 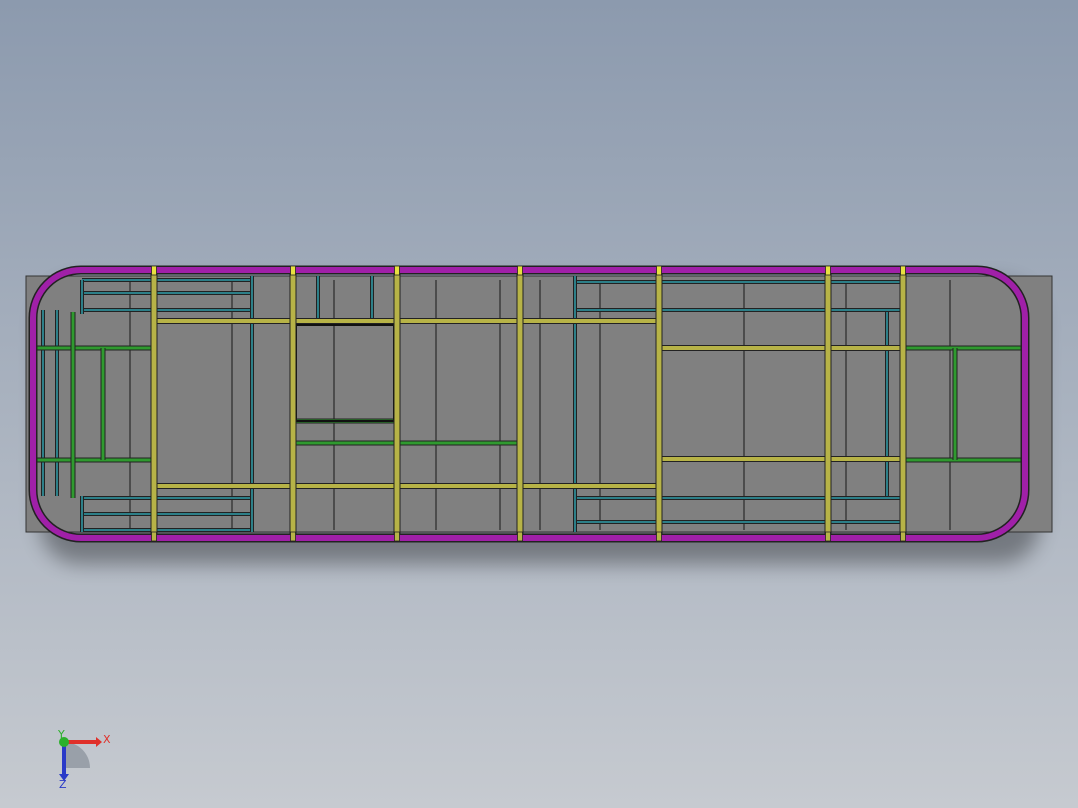 I want to click on triad-sphere-shadow, so click(x=77, y=755).